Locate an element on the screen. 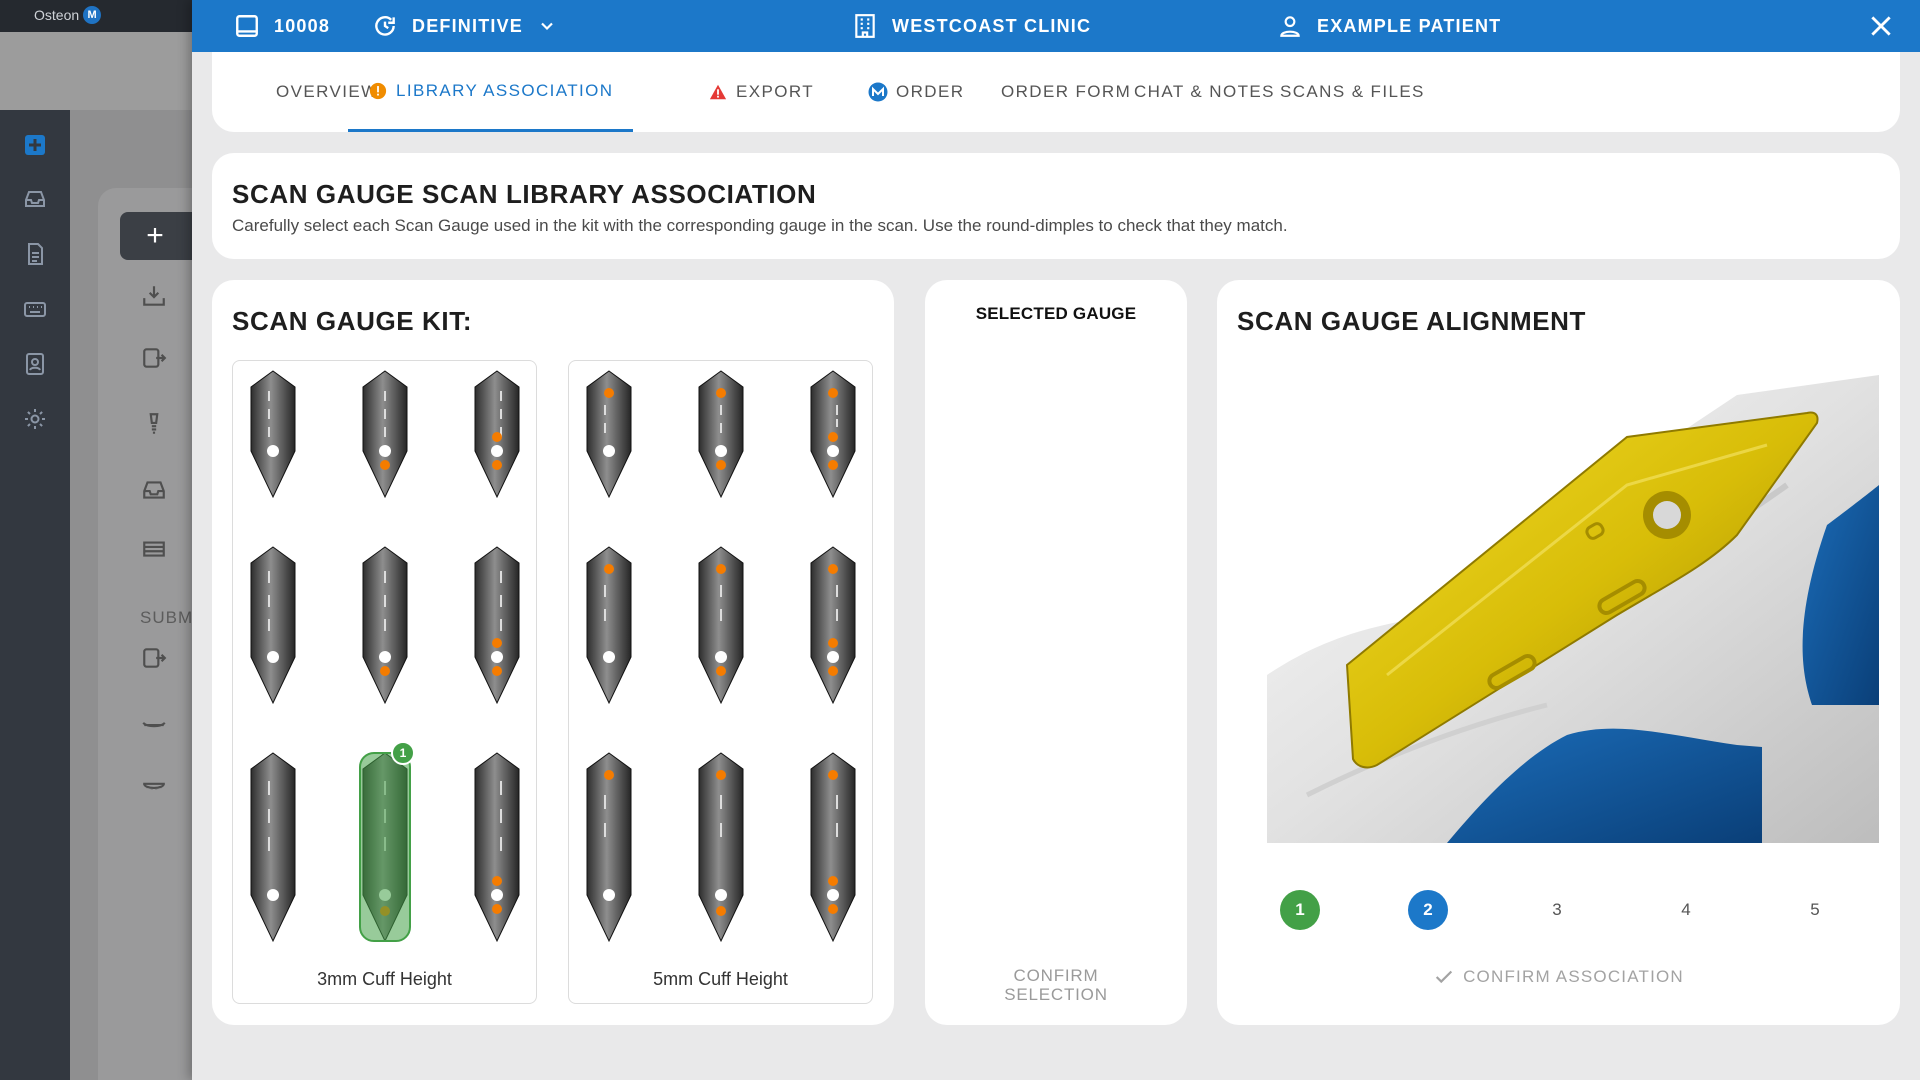  tab-scans-files: SCANS & FILES is located at coordinates (1352, 92).